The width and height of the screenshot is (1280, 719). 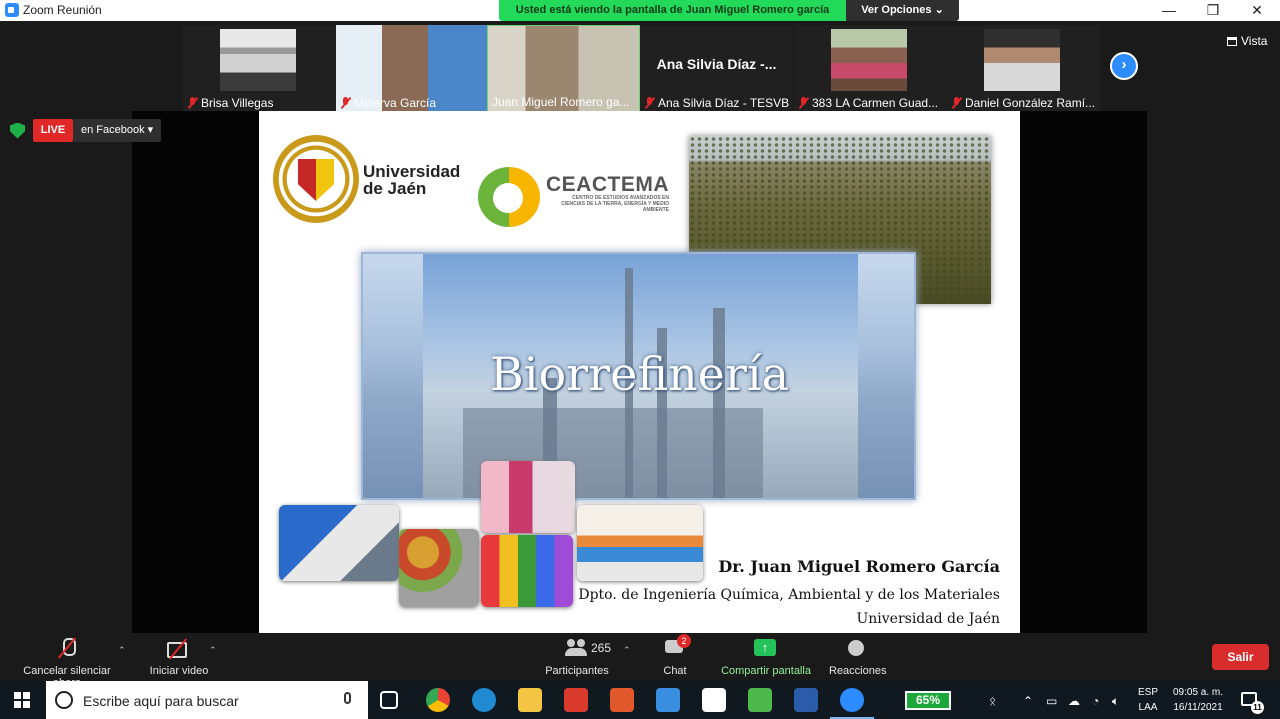 I want to click on search-placeholder: Escribe aquí para buscar, so click(x=161, y=701).